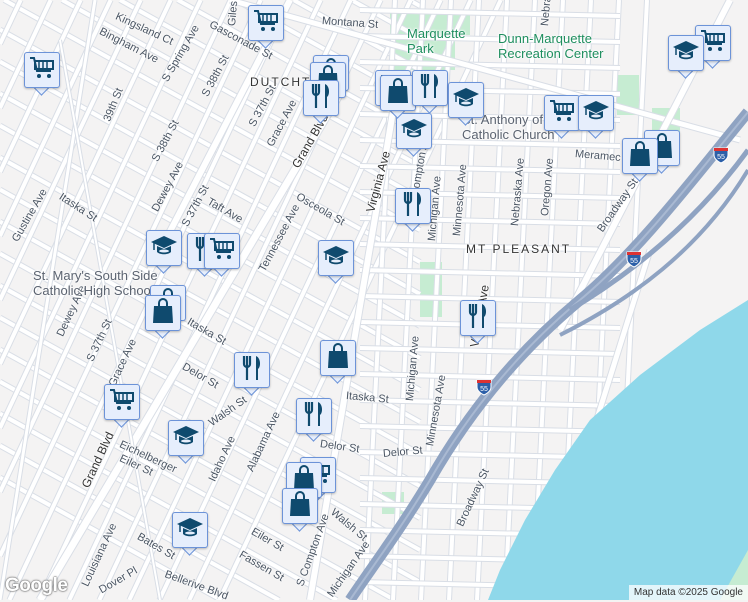 The height and width of the screenshot is (602, 748). Describe the element at coordinates (36, 585) in the screenshot. I see `google-logo: Google` at that location.